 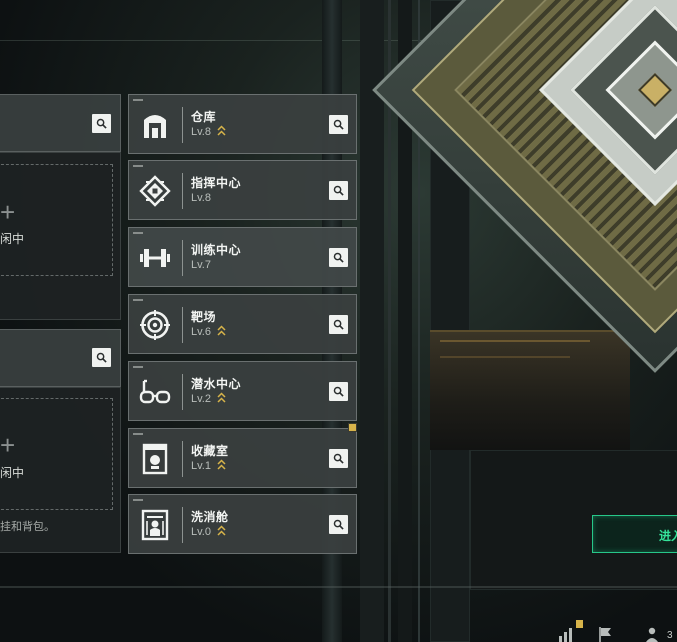 I want to click on decontamination-pod-icon, so click(x=155, y=525).